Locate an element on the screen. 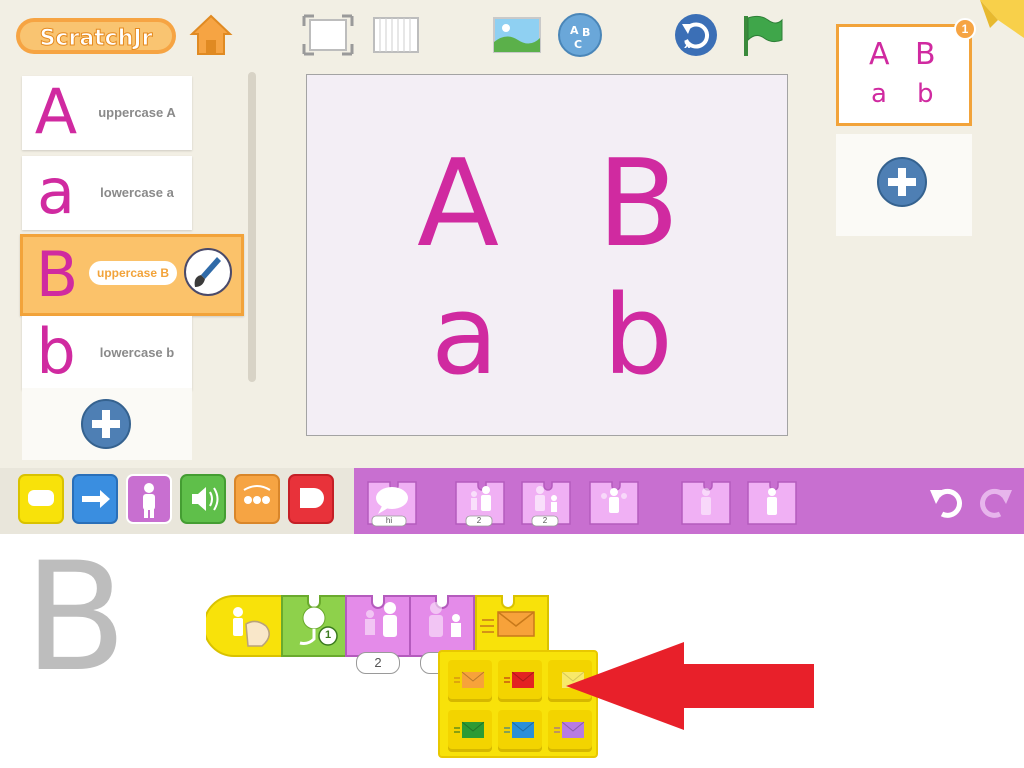 The width and height of the screenshot is (1024, 768). sprite-card-uppercase-b: B uppercase B is located at coordinates (132, 275).